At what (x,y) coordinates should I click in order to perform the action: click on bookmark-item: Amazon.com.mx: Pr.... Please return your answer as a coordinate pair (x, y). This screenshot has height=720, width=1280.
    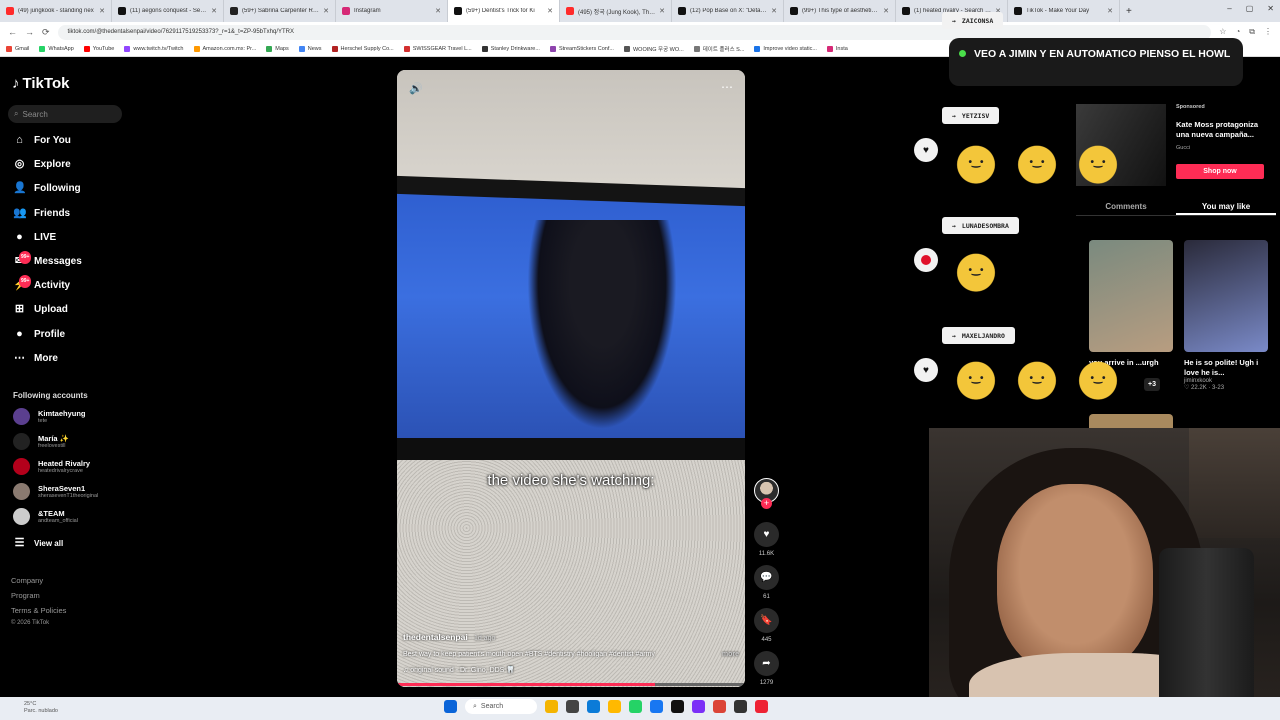
    Looking at the image, I should click on (224, 49).